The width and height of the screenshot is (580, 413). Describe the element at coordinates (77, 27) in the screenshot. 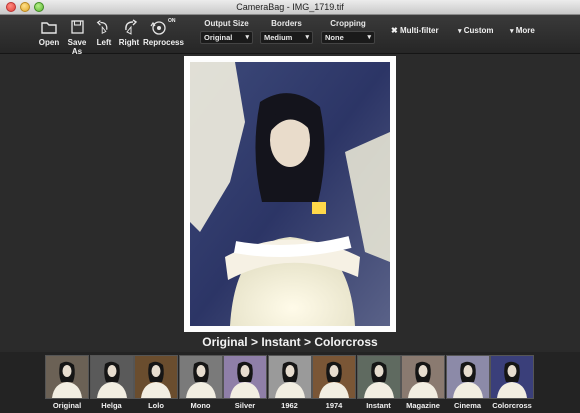

I see `save-icon` at that location.